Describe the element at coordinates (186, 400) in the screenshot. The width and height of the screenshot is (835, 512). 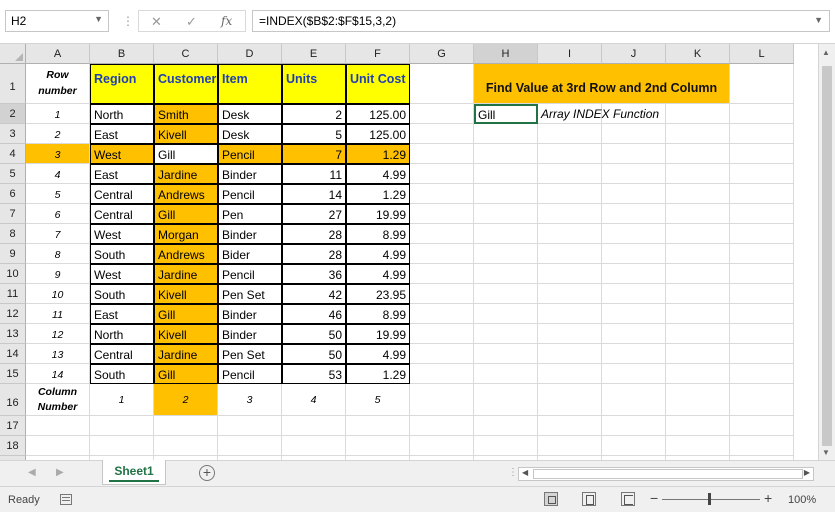
I see `column-number-cell: 2` at that location.